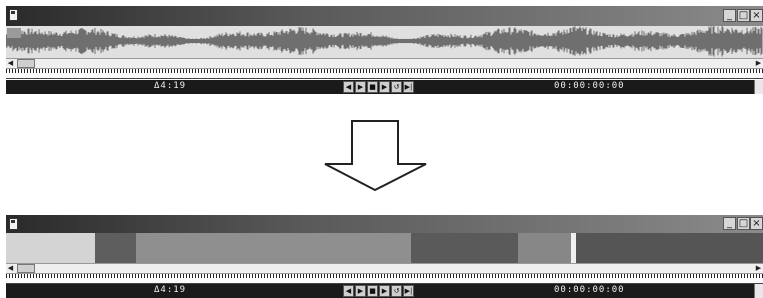 This screenshot has width=763, height=298. I want to click on waveform-trace, so click(384, 41).